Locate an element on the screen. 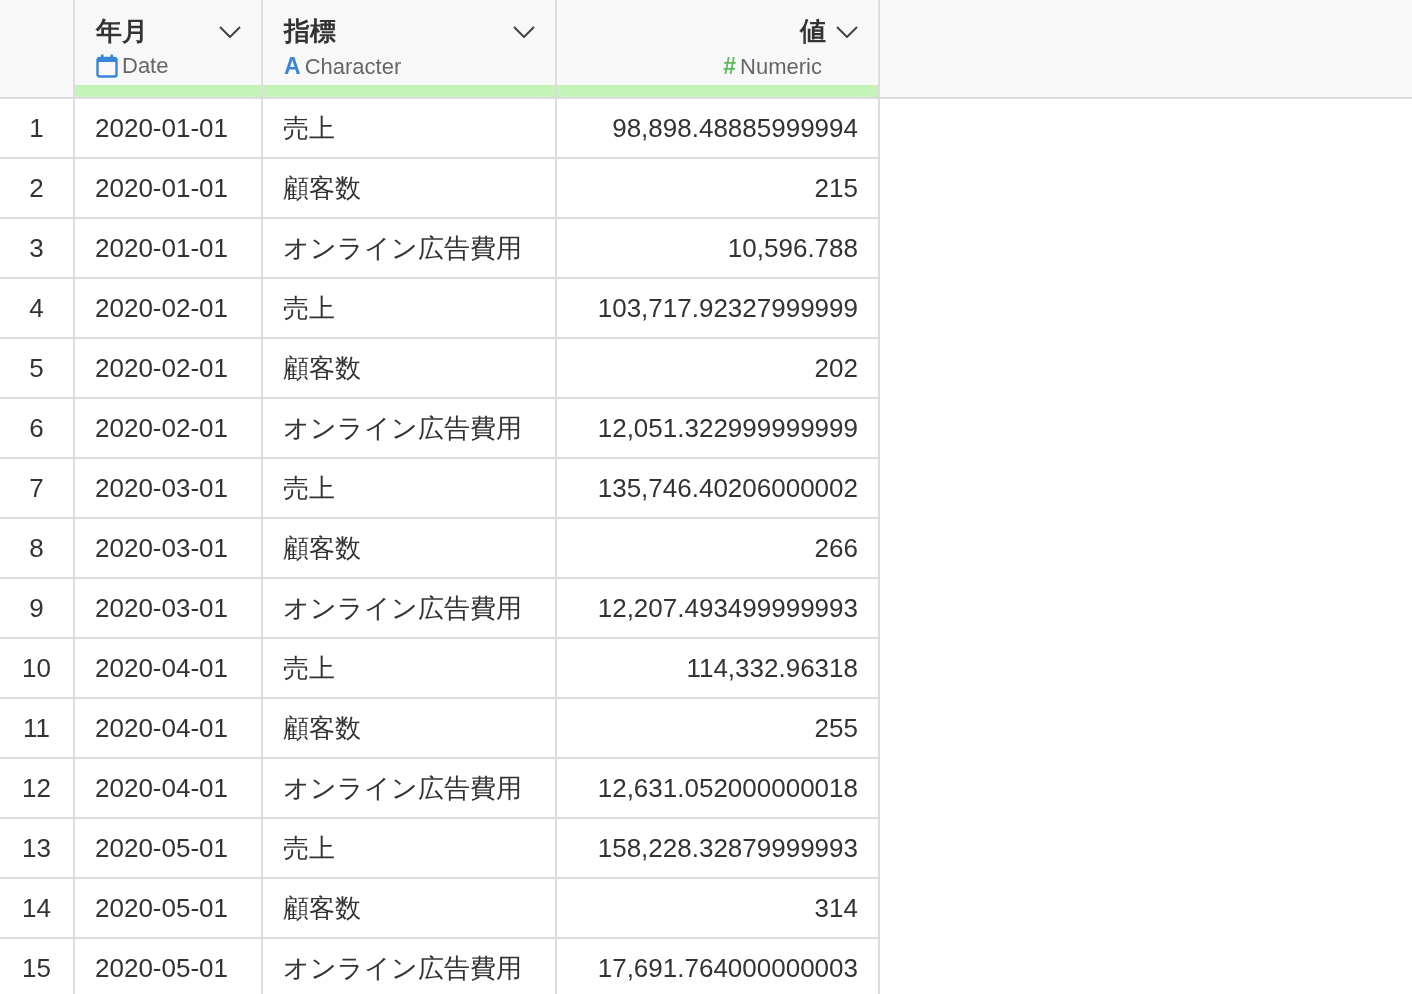 This screenshot has width=1412, height=994. row-number: 6 is located at coordinates (37, 429).